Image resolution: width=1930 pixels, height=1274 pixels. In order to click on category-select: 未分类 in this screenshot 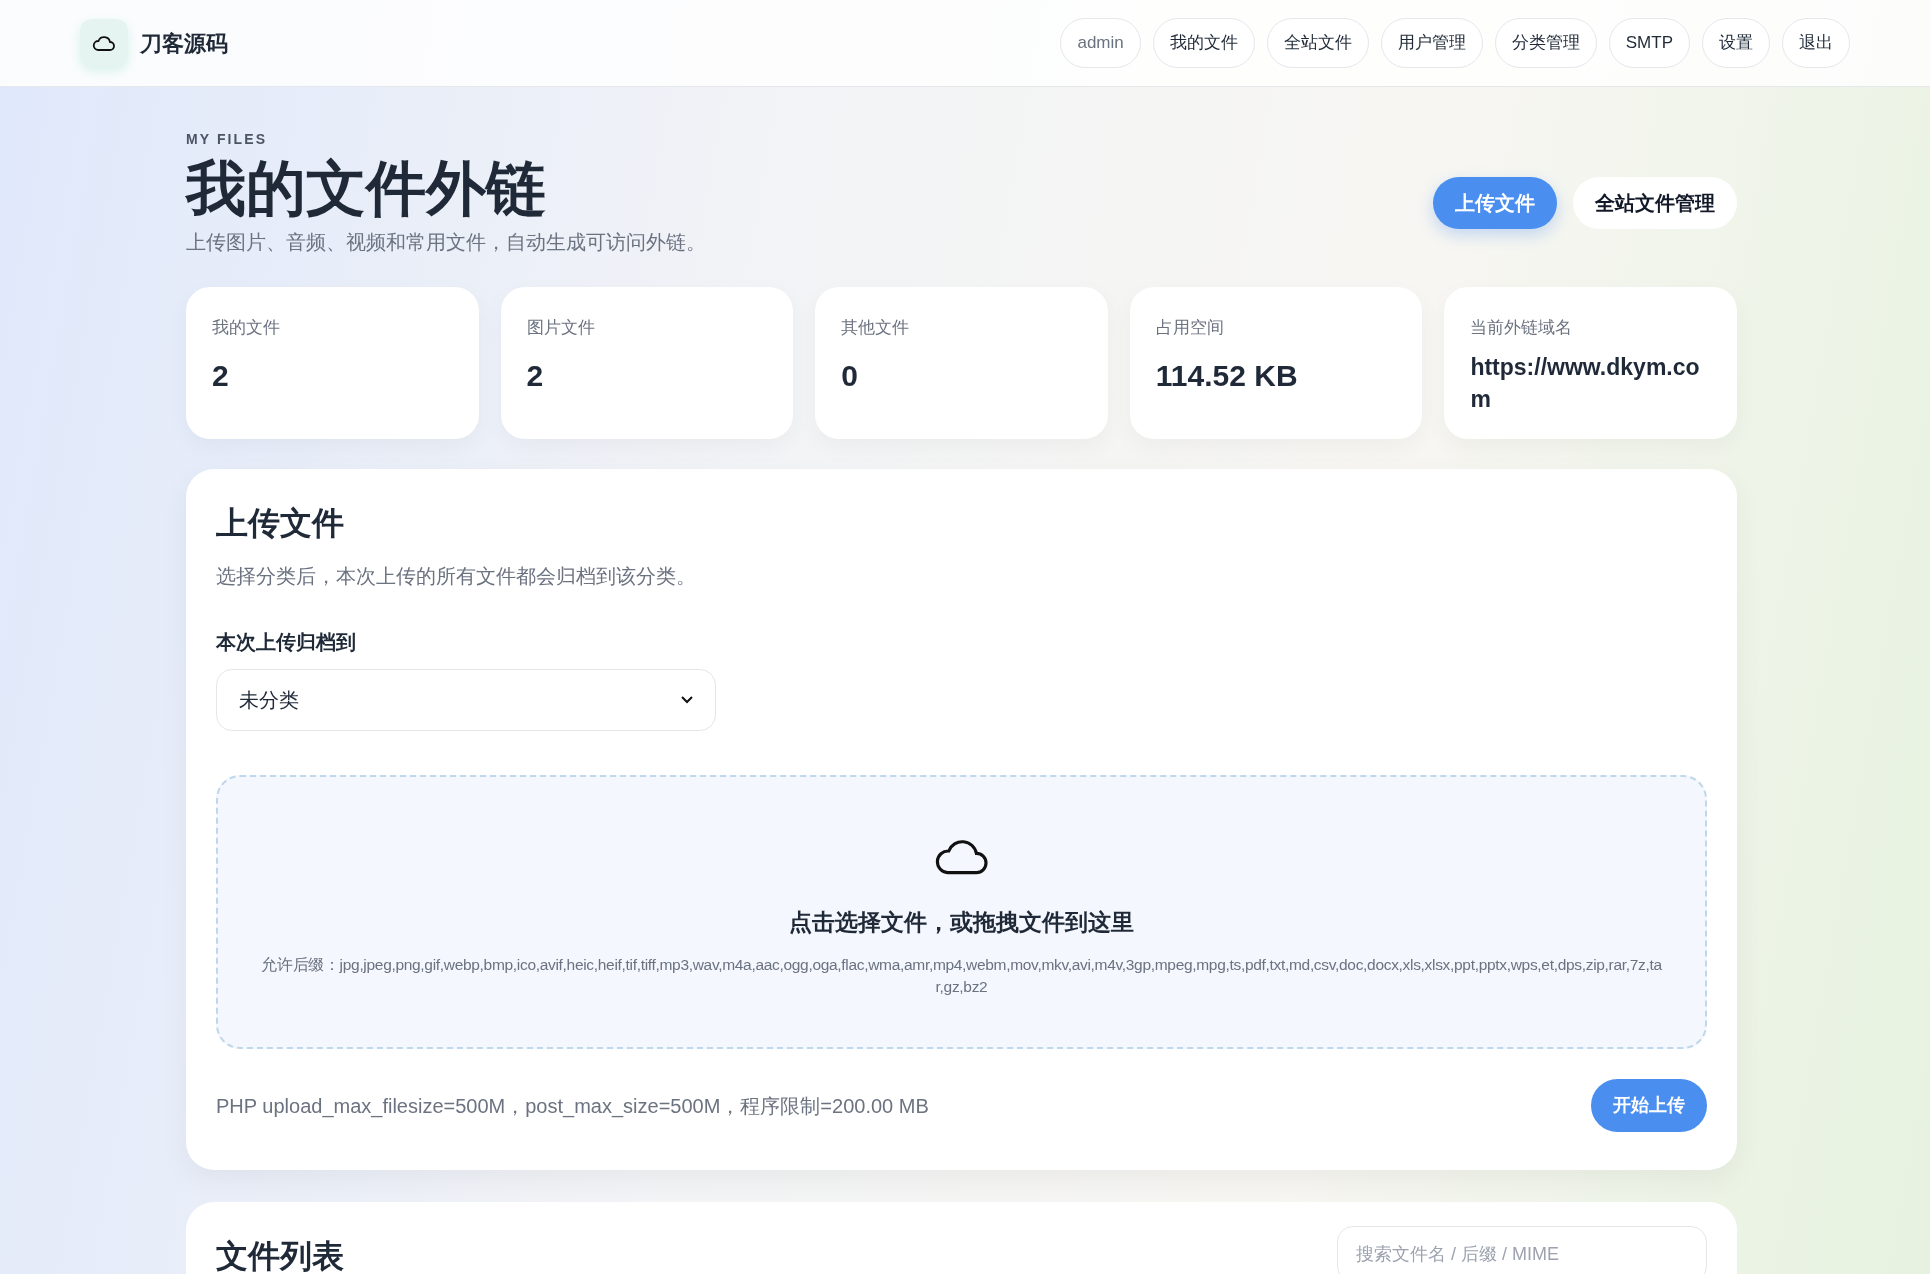, I will do `click(466, 700)`.